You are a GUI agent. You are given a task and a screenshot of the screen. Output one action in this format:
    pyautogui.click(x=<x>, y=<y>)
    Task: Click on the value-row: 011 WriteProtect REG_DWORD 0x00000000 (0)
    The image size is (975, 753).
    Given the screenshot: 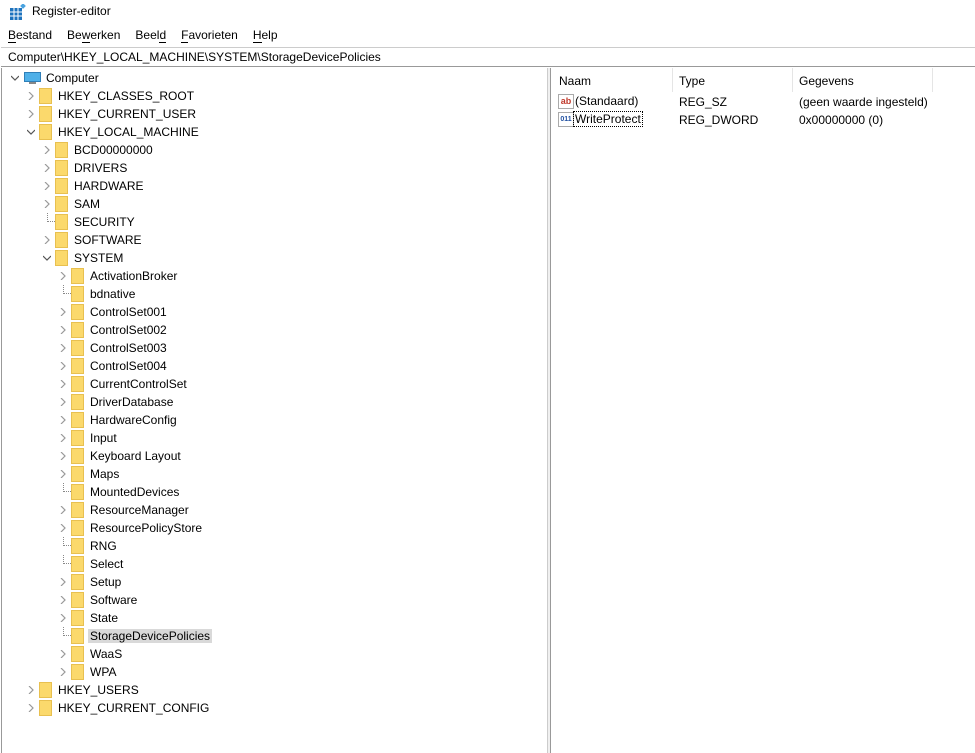 What is the action you would take?
    pyautogui.click(x=763, y=120)
    